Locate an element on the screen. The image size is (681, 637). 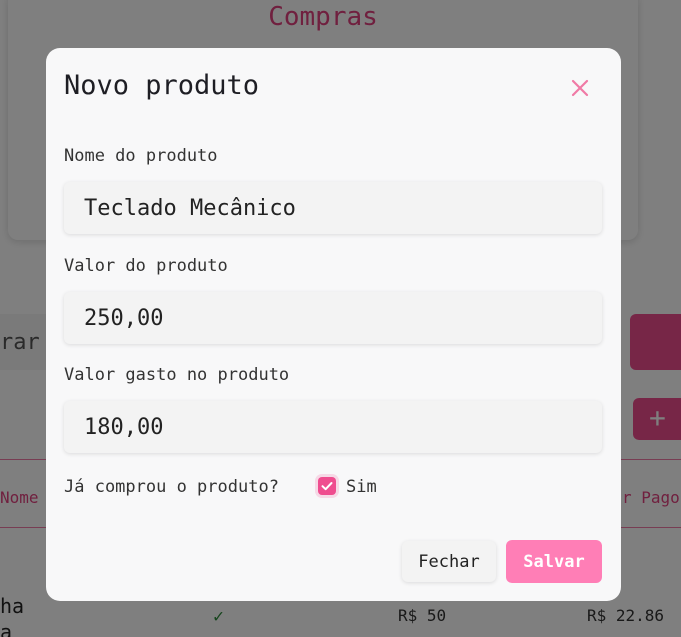
bought-checkbox is located at coordinates (327, 486).